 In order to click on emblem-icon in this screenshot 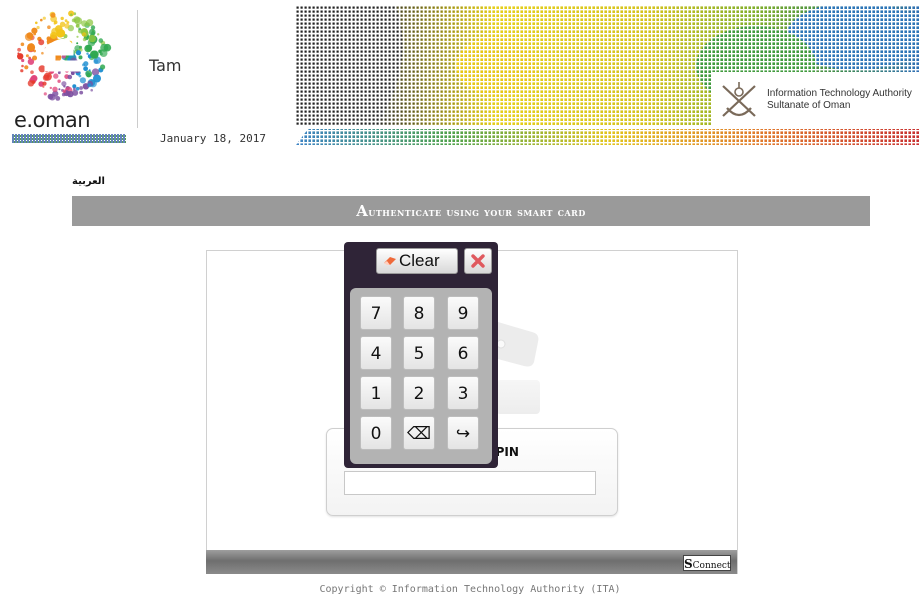, I will do `click(739, 99)`.